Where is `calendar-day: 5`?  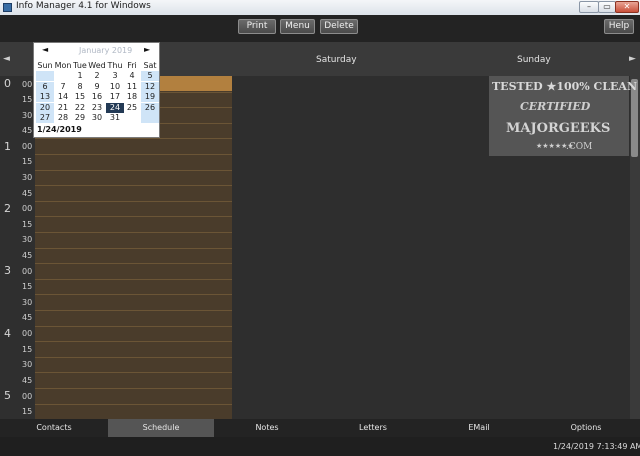 calendar-day: 5 is located at coordinates (150, 76).